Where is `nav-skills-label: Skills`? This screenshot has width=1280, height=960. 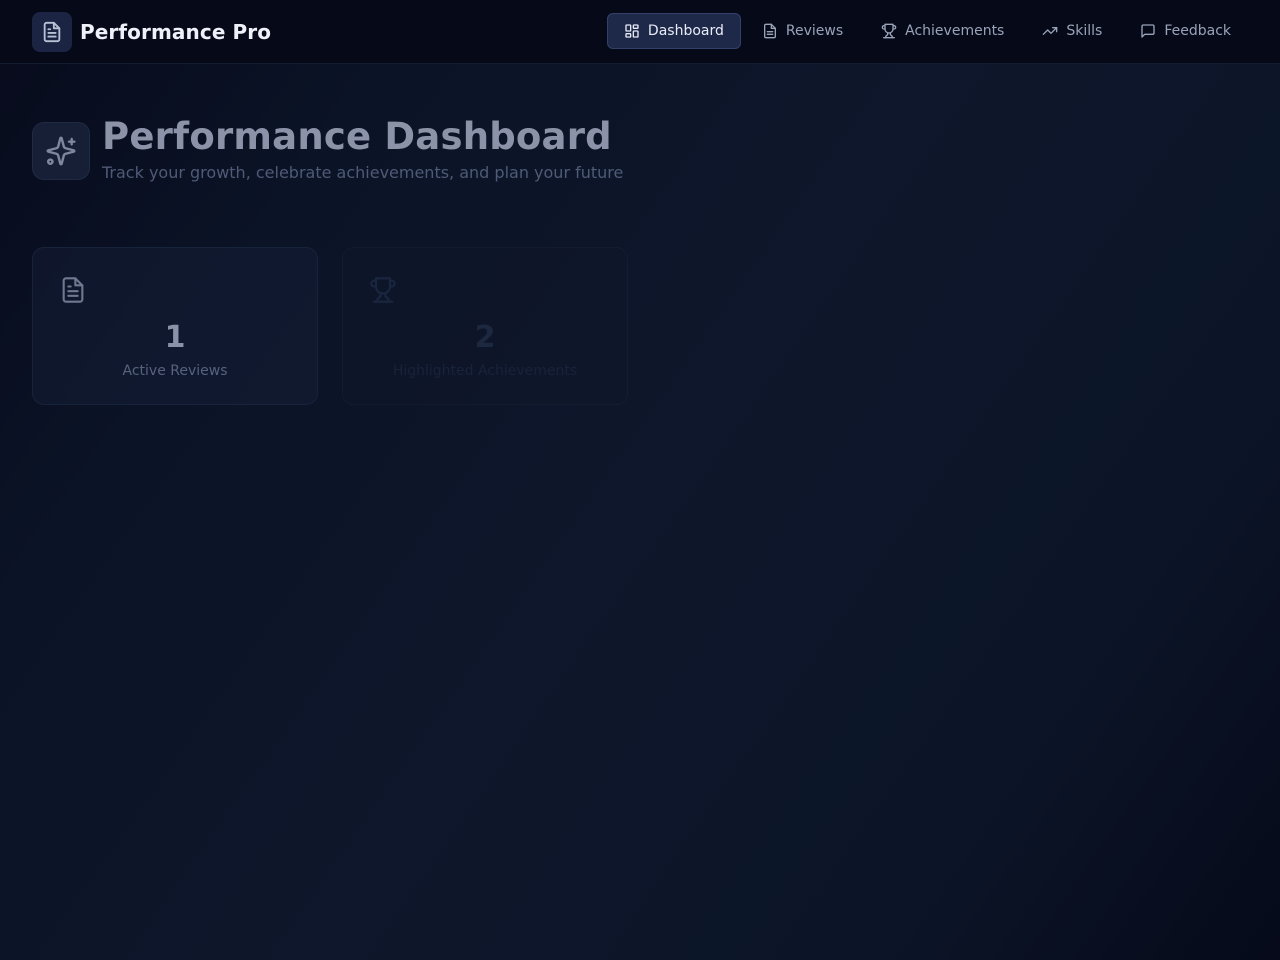
nav-skills-label: Skills is located at coordinates (1084, 31).